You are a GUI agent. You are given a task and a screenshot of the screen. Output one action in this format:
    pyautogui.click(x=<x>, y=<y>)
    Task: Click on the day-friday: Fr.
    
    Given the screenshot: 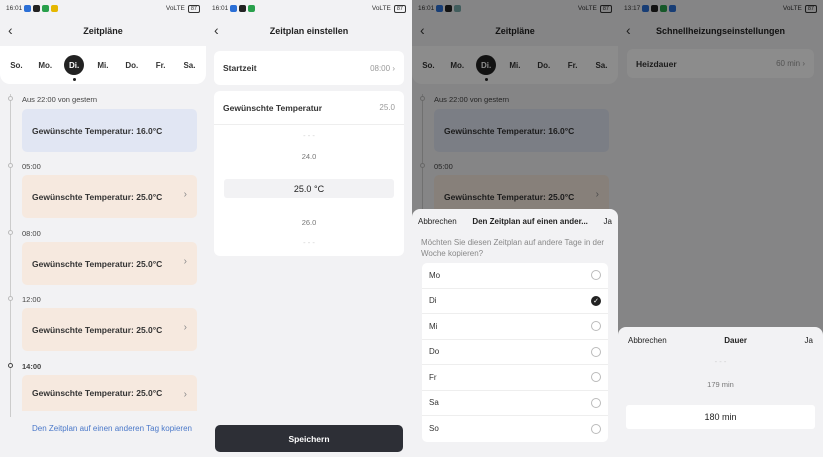 What is the action you would take?
    pyautogui.click(x=161, y=65)
    